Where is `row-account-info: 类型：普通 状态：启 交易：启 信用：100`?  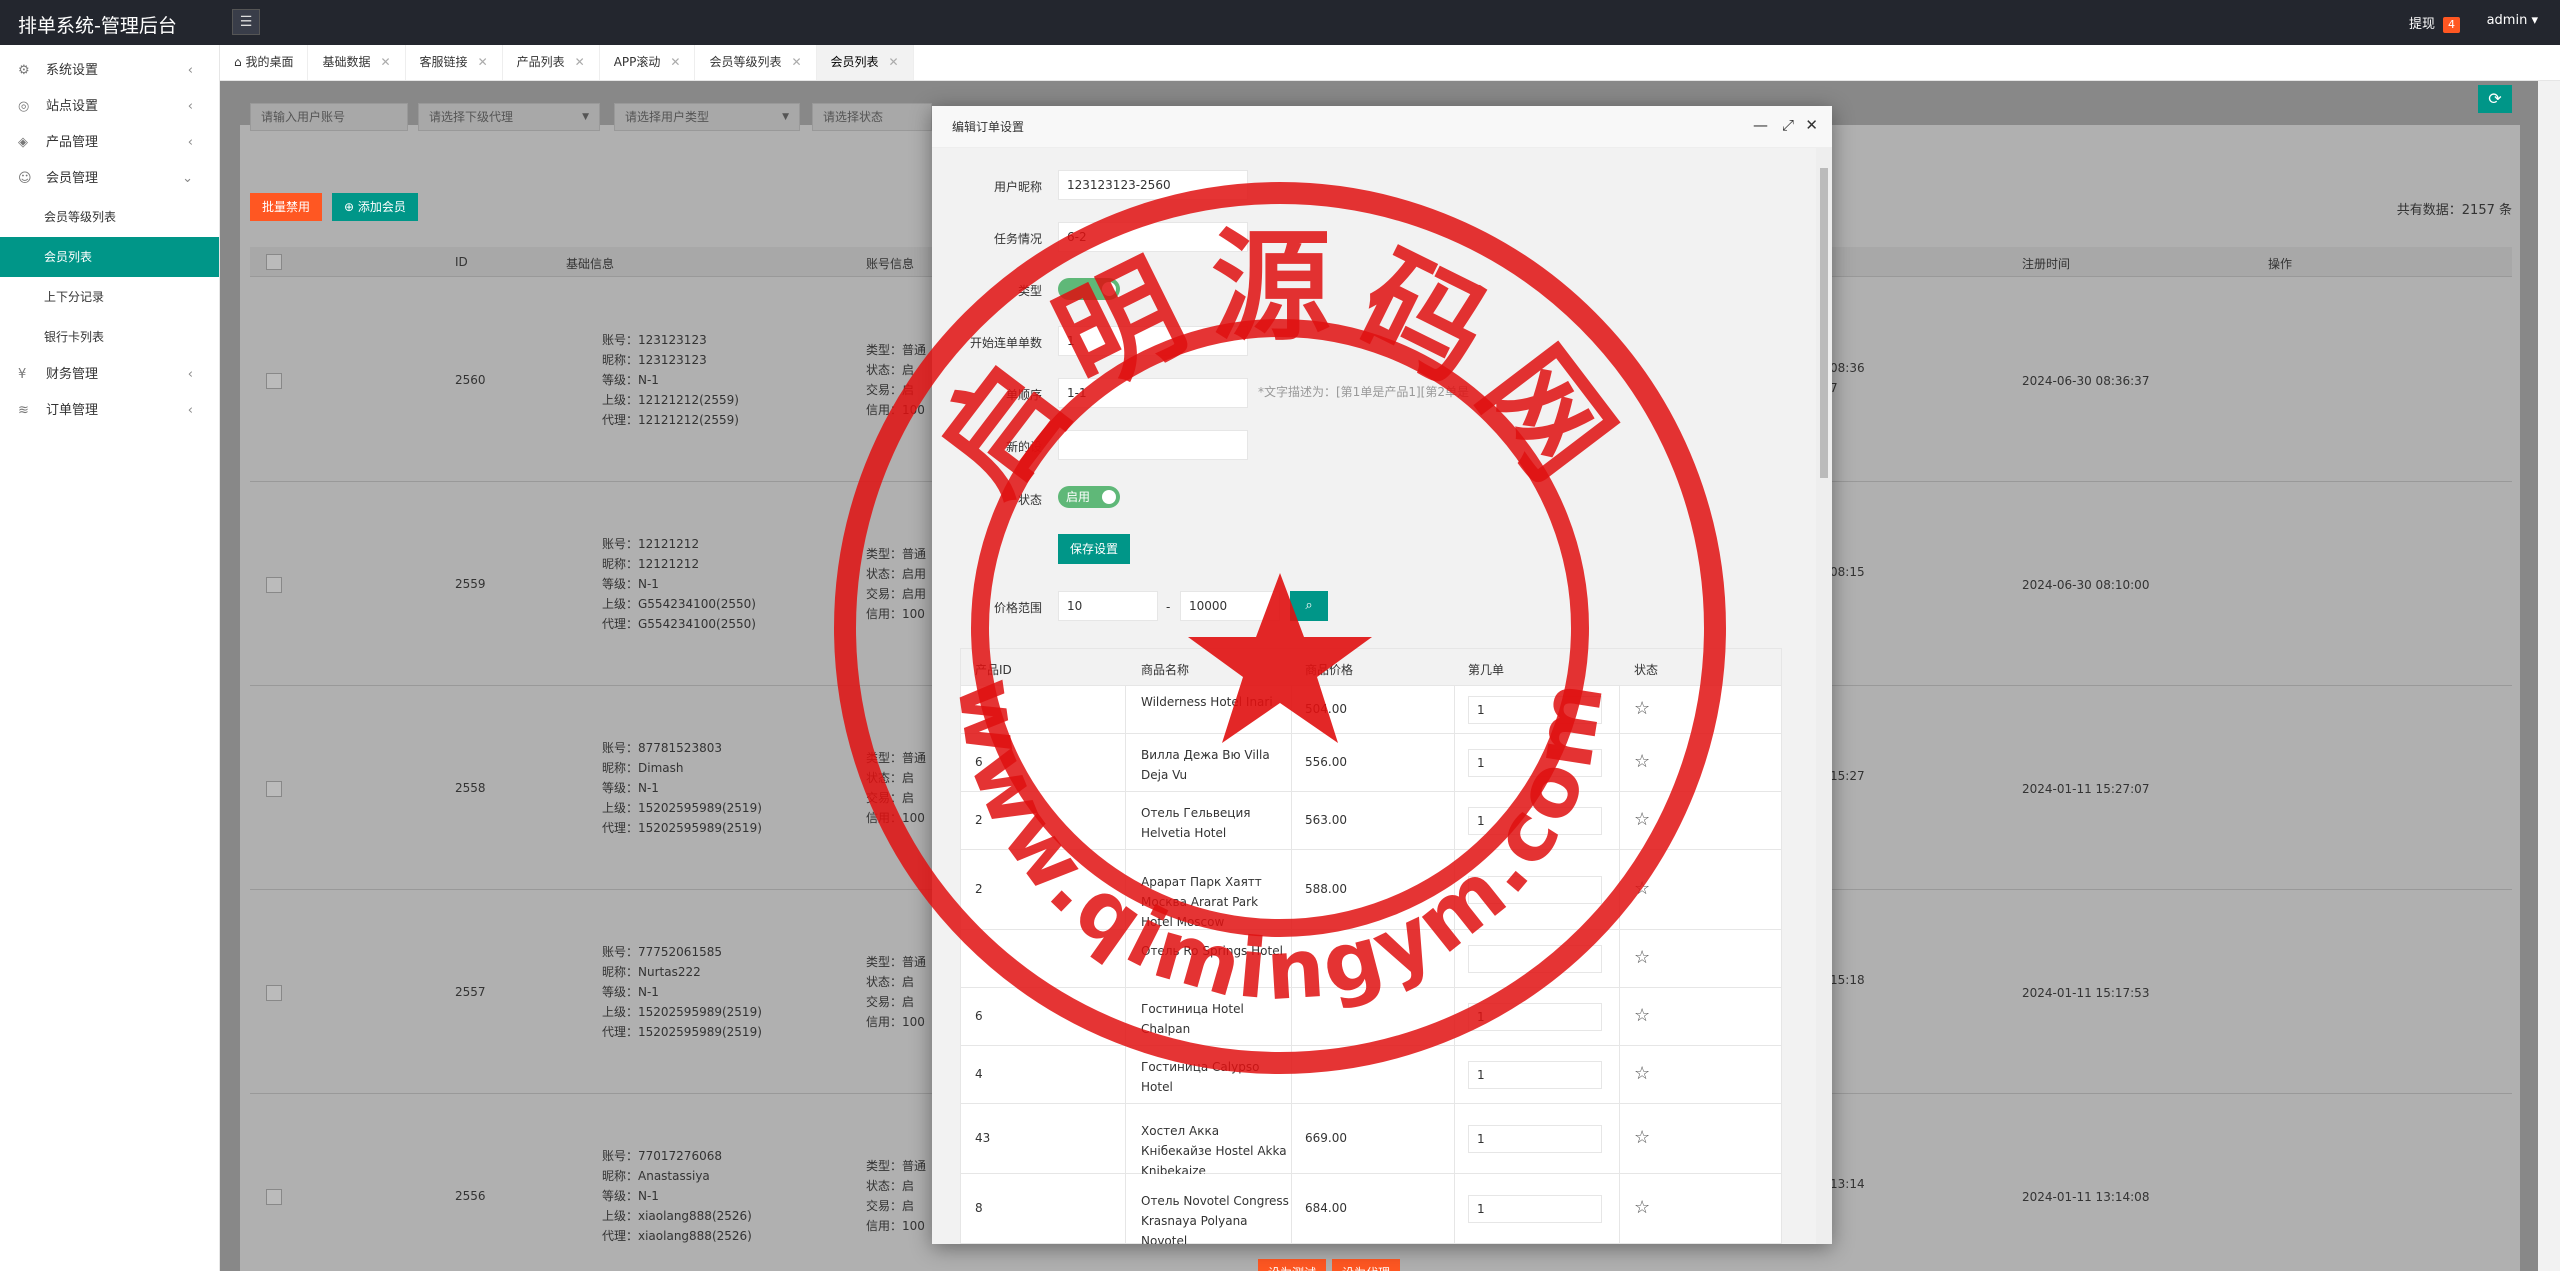
row-account-info: 类型：普通 状态：启 交易：启 信用：100 is located at coordinates (896, 788).